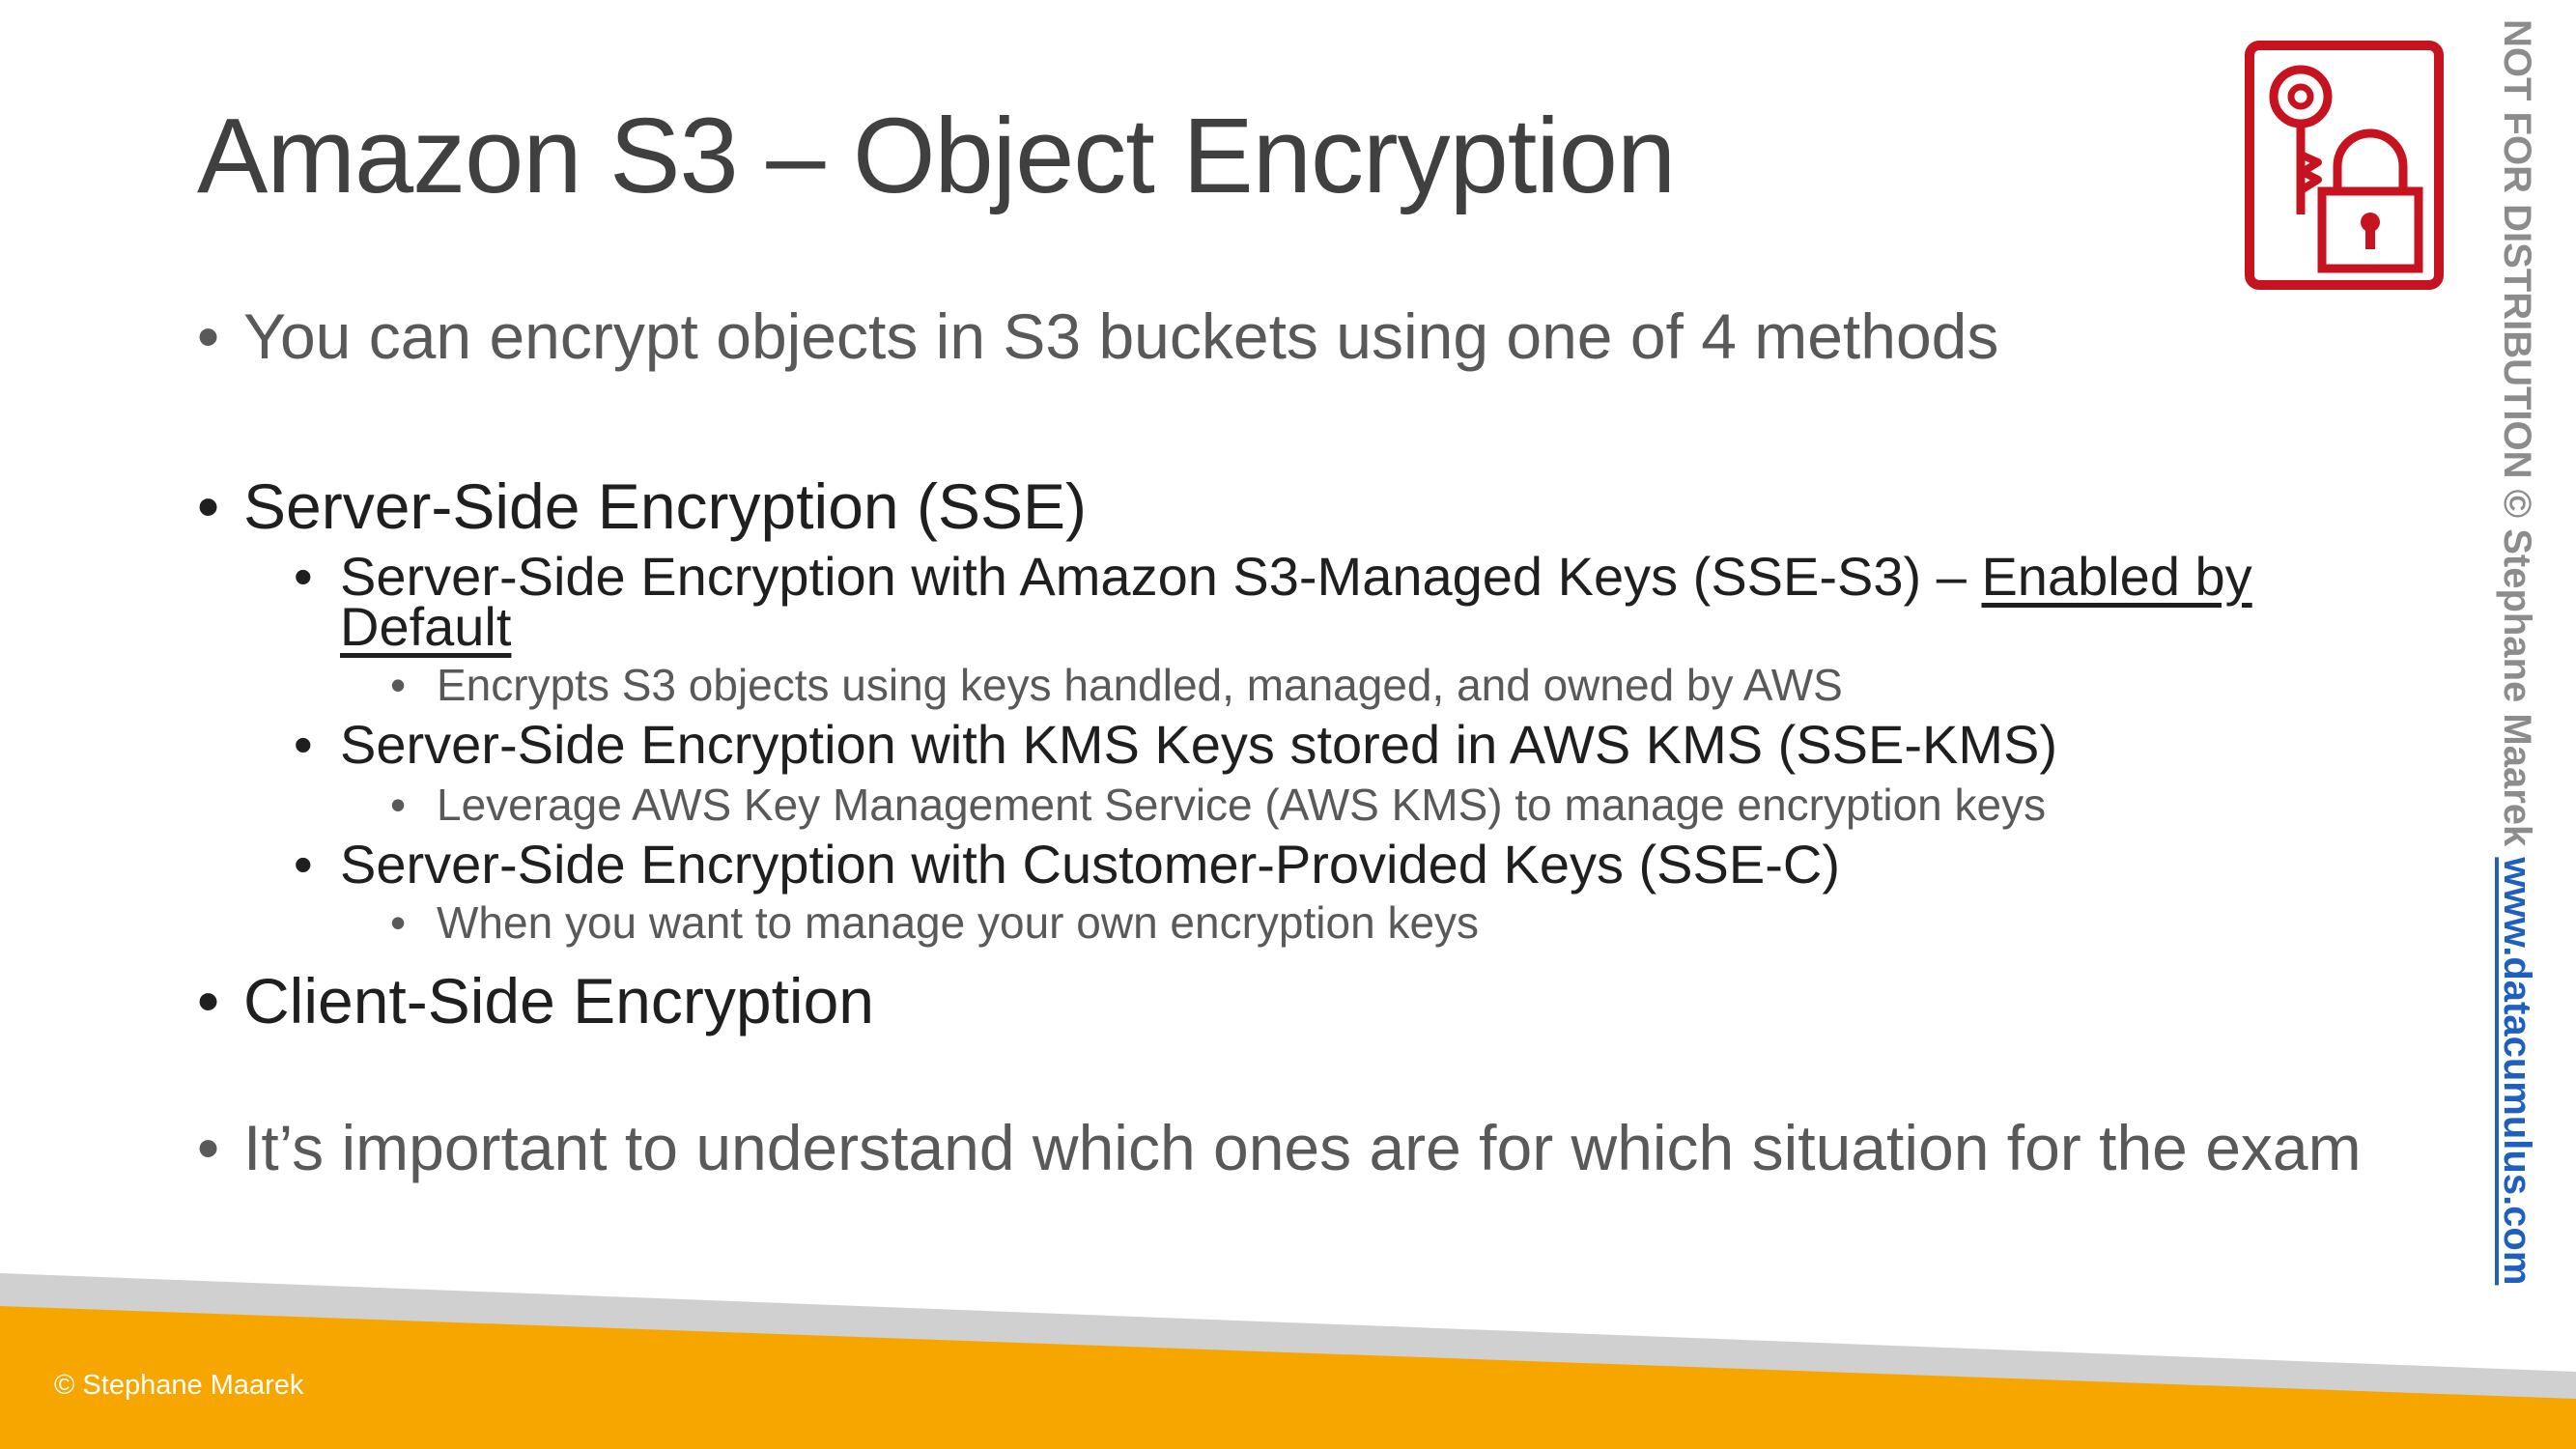 This screenshot has width=2576, height=1449. What do you see at coordinates (936, 156) in the screenshot?
I see `slide-title: Amazon S3 – Object Encryption` at bounding box center [936, 156].